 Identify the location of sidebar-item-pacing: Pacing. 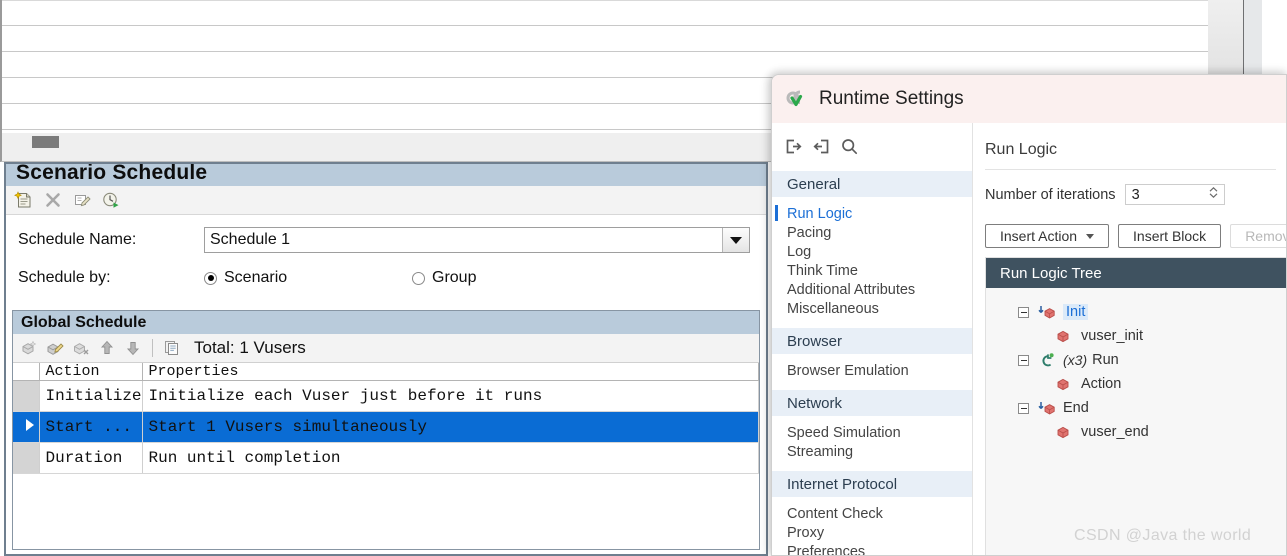
(872, 232).